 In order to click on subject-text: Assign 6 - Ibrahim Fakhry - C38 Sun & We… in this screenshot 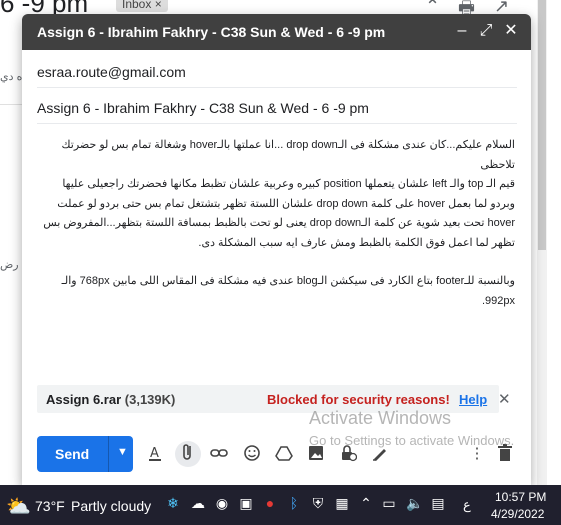, I will do `click(203, 108)`.